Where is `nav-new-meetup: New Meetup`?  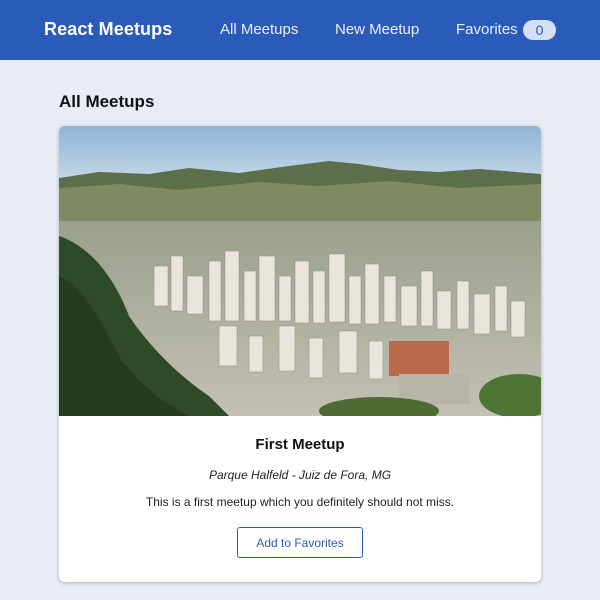
nav-new-meetup: New Meetup is located at coordinates (377, 29).